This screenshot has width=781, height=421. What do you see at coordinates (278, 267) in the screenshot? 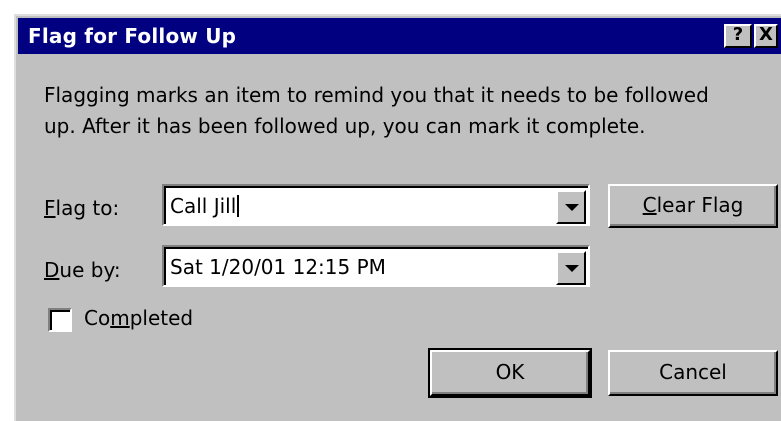
I see `due-by-value: Sat 1/20/01 12:15 PM` at bounding box center [278, 267].